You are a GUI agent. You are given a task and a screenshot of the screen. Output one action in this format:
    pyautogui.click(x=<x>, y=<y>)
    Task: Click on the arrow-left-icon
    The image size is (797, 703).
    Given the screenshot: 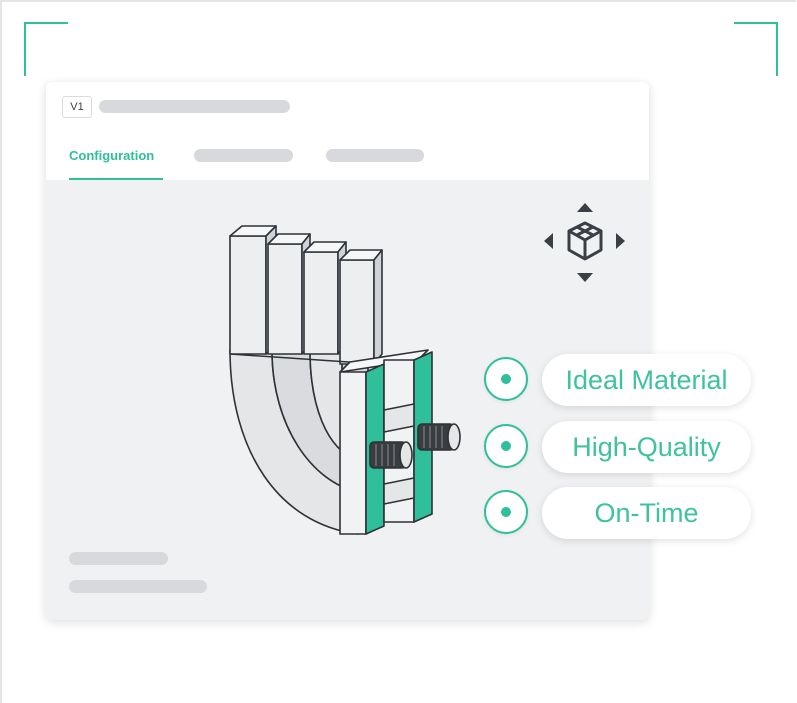 What is the action you would take?
    pyautogui.click(x=548, y=241)
    